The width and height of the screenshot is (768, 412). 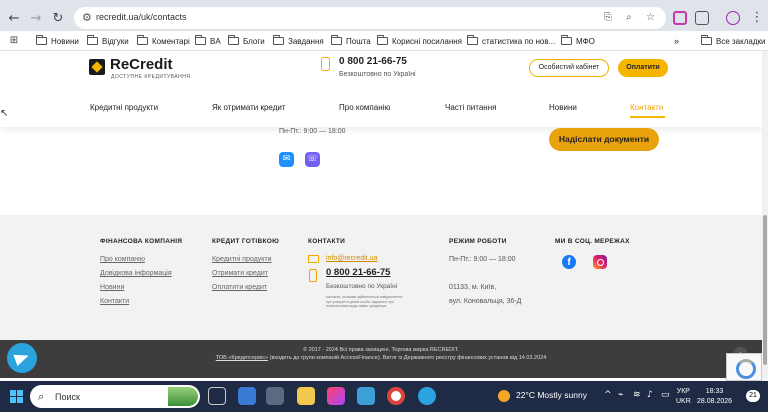 What do you see at coordinates (569, 68) in the screenshot?
I see `personal-cabinet-button: Особистий кабінет` at bounding box center [569, 68].